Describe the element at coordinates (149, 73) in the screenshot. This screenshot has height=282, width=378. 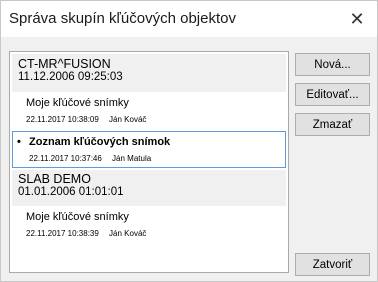
I see `group-header: CT-MR^FUSION 11.12.2006 09:25:03` at that location.